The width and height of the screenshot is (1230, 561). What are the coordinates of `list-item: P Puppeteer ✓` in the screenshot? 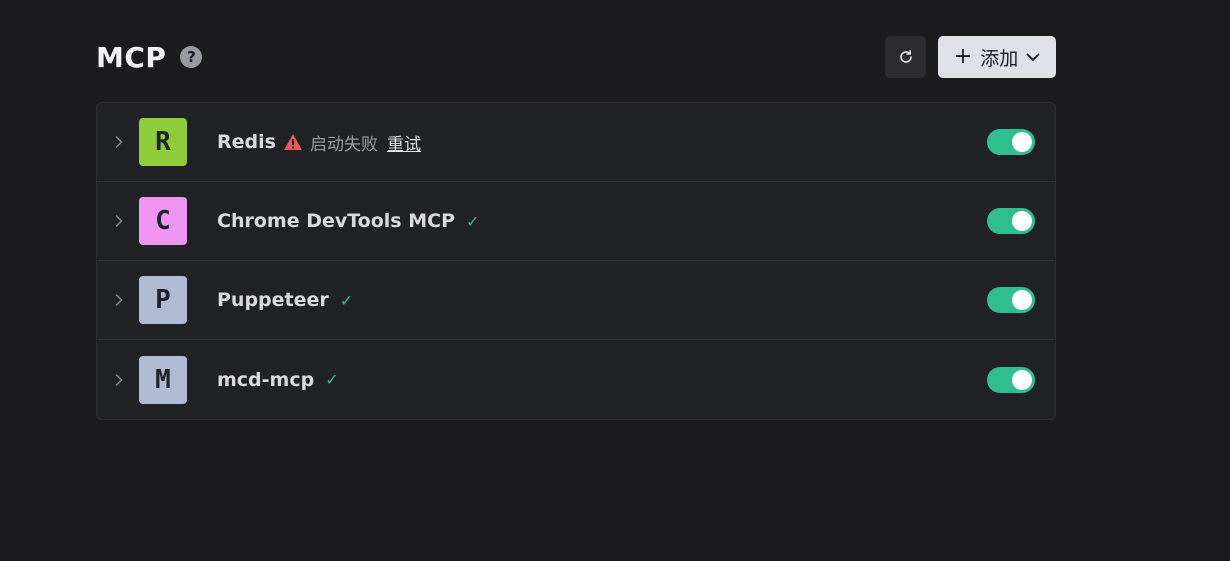 It's located at (576, 300).